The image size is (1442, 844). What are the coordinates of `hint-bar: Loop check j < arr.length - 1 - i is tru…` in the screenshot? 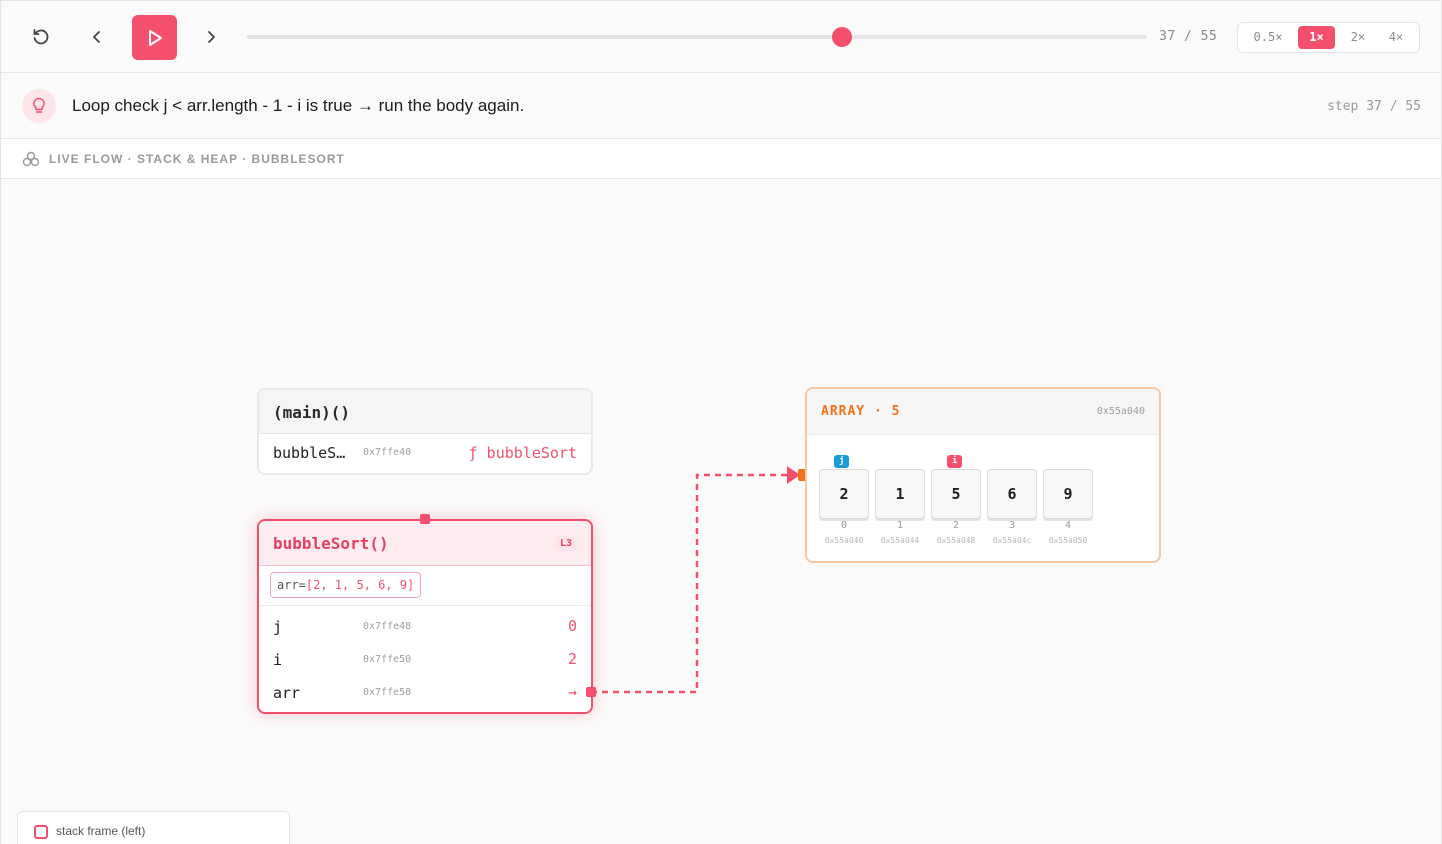 It's located at (721, 106).